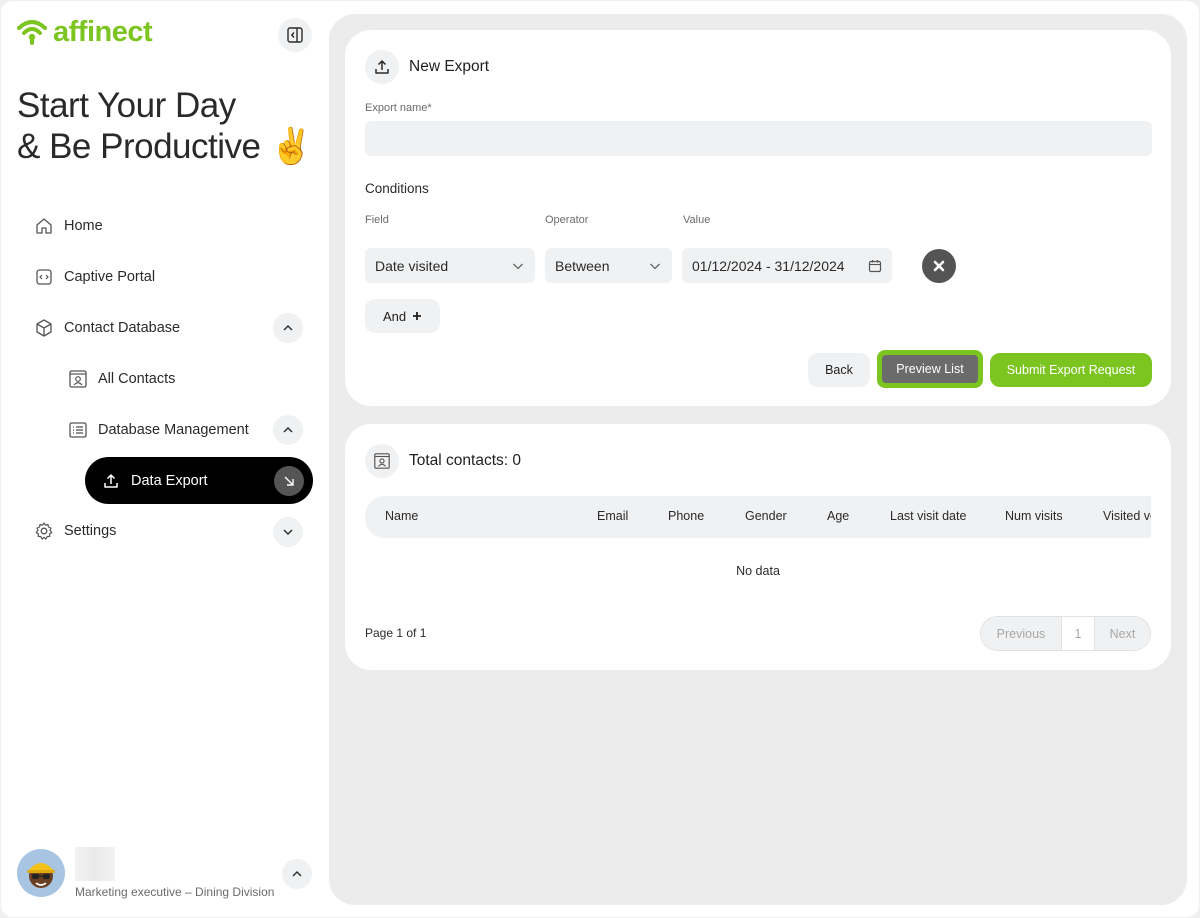  Describe the element at coordinates (1021, 633) in the screenshot. I see `previous-page-button: Previous` at that location.